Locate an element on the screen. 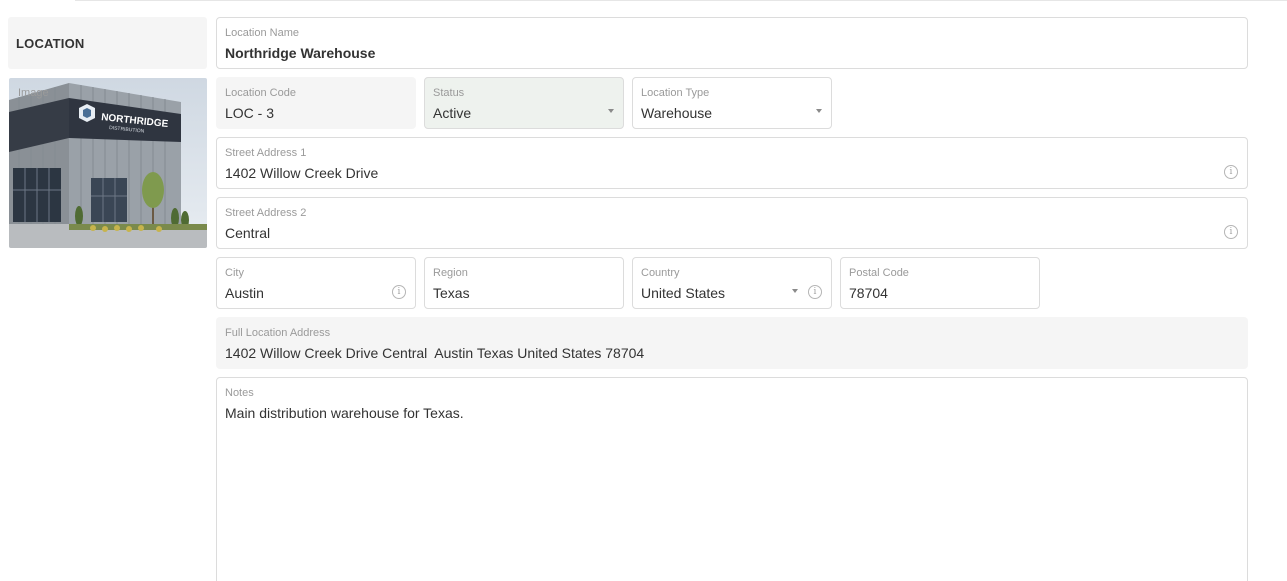  status-value: Active is located at coordinates (452, 113).